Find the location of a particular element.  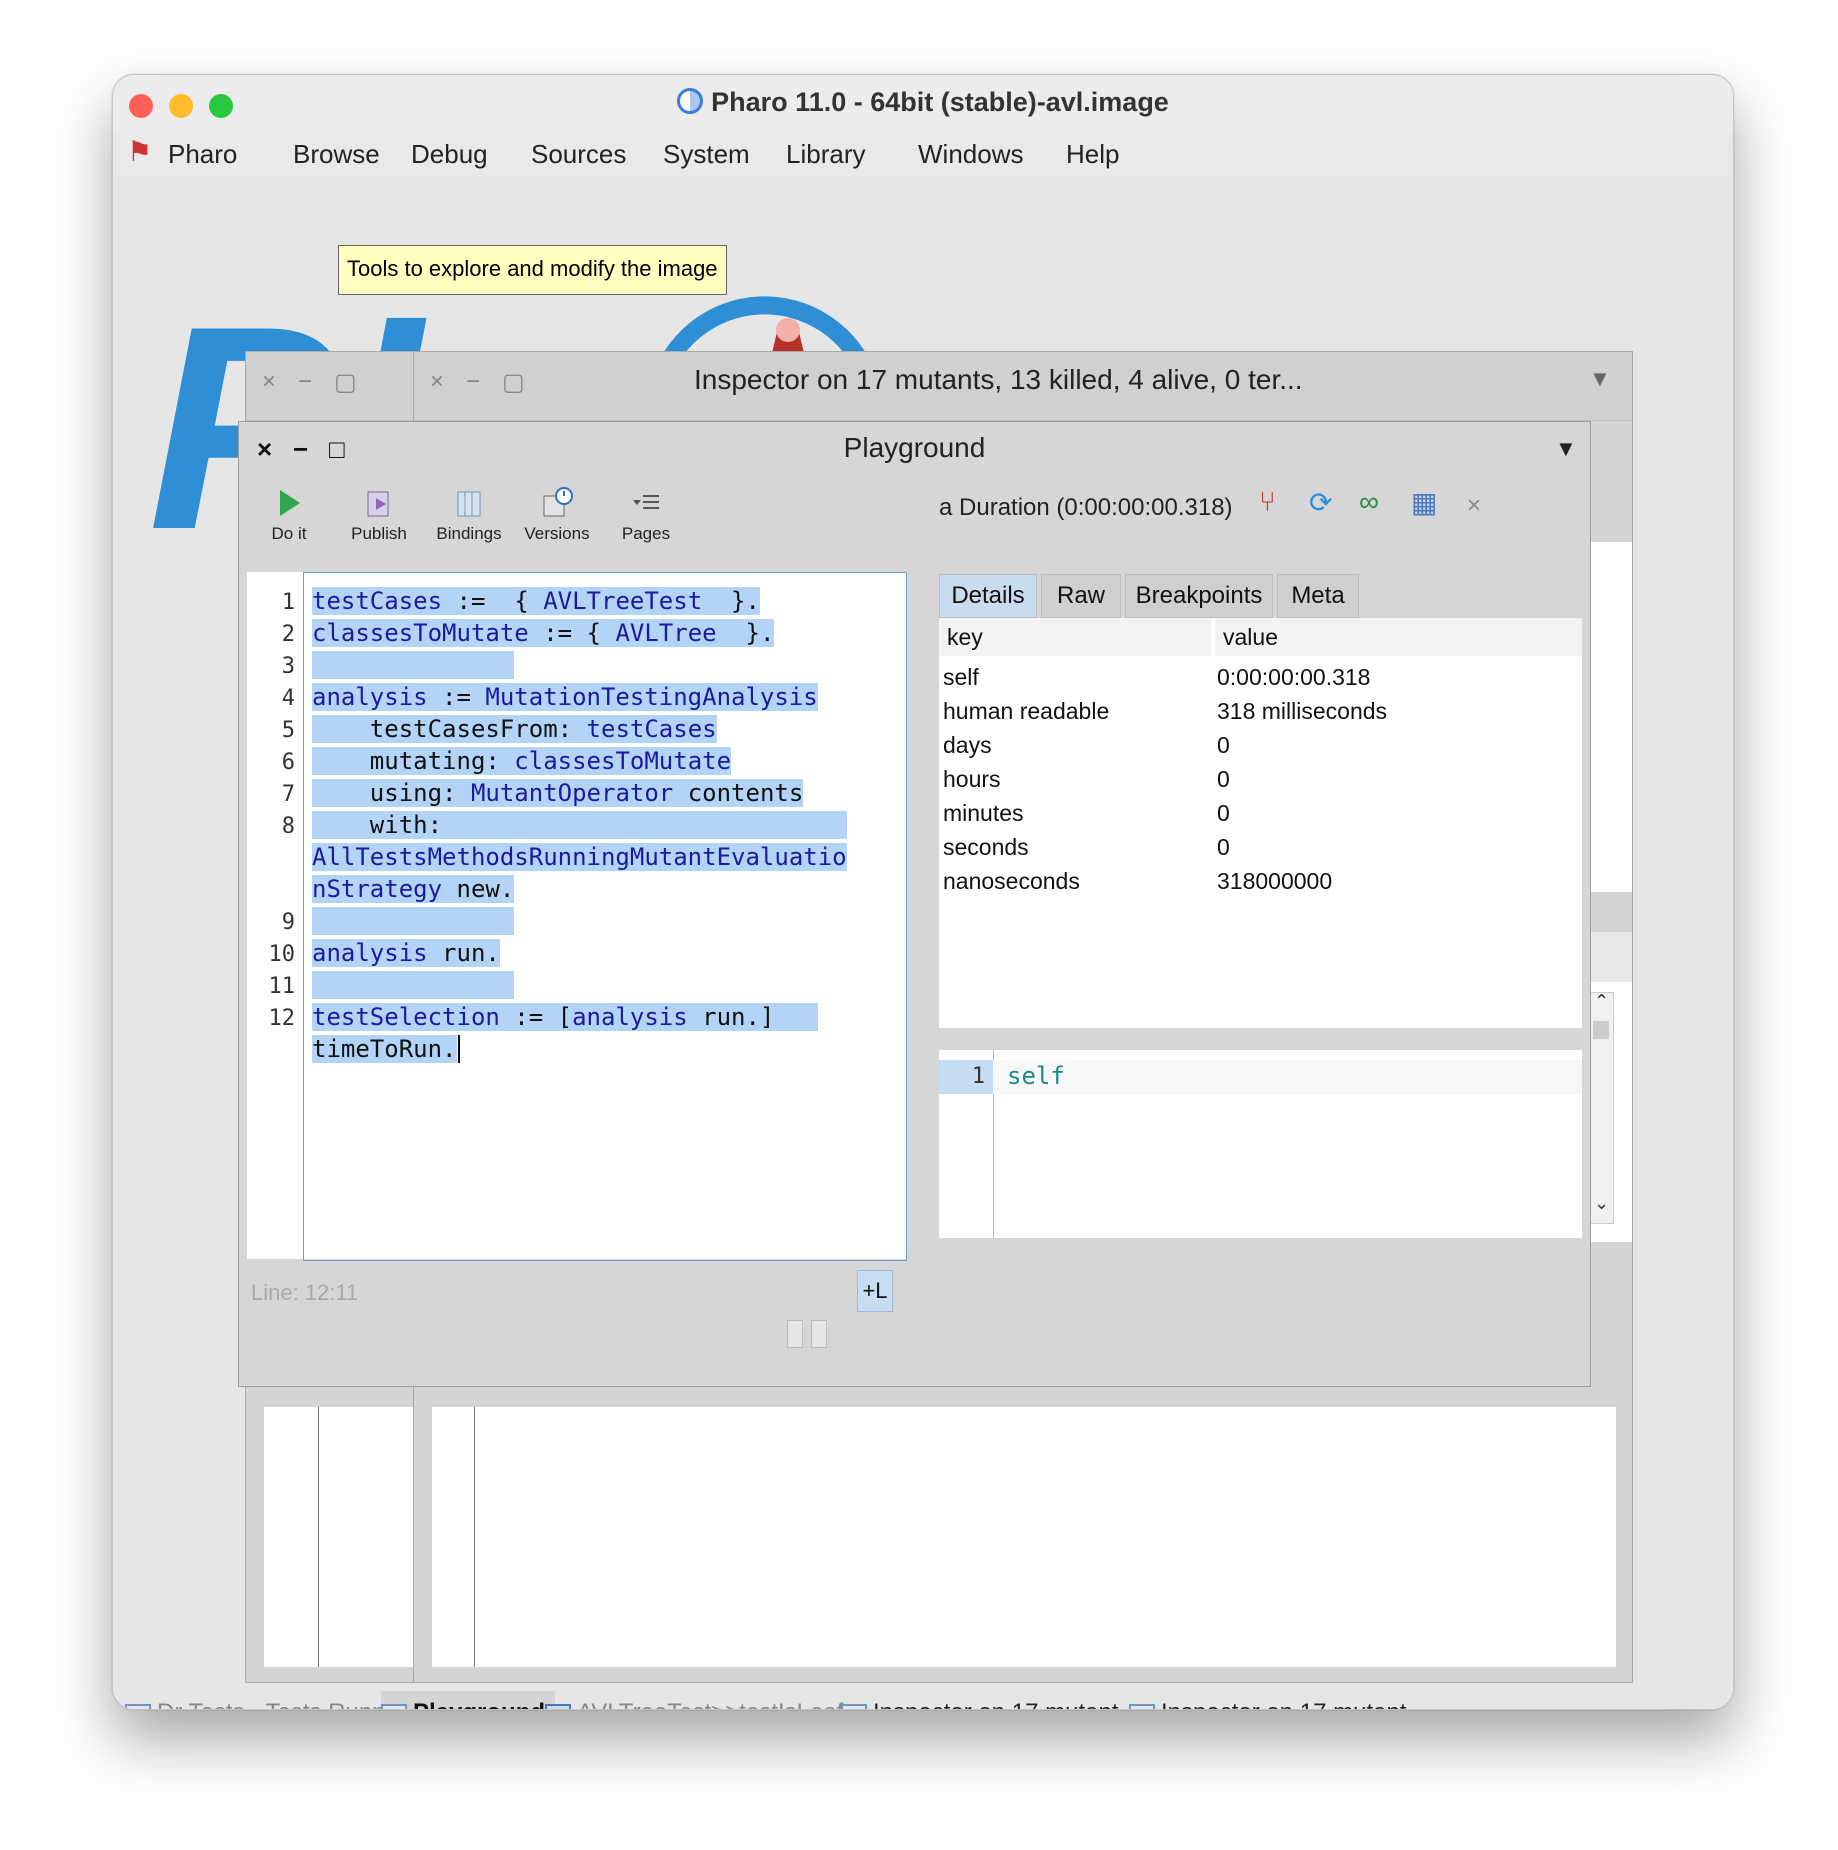

menu-browse: Browse is located at coordinates (336, 154).